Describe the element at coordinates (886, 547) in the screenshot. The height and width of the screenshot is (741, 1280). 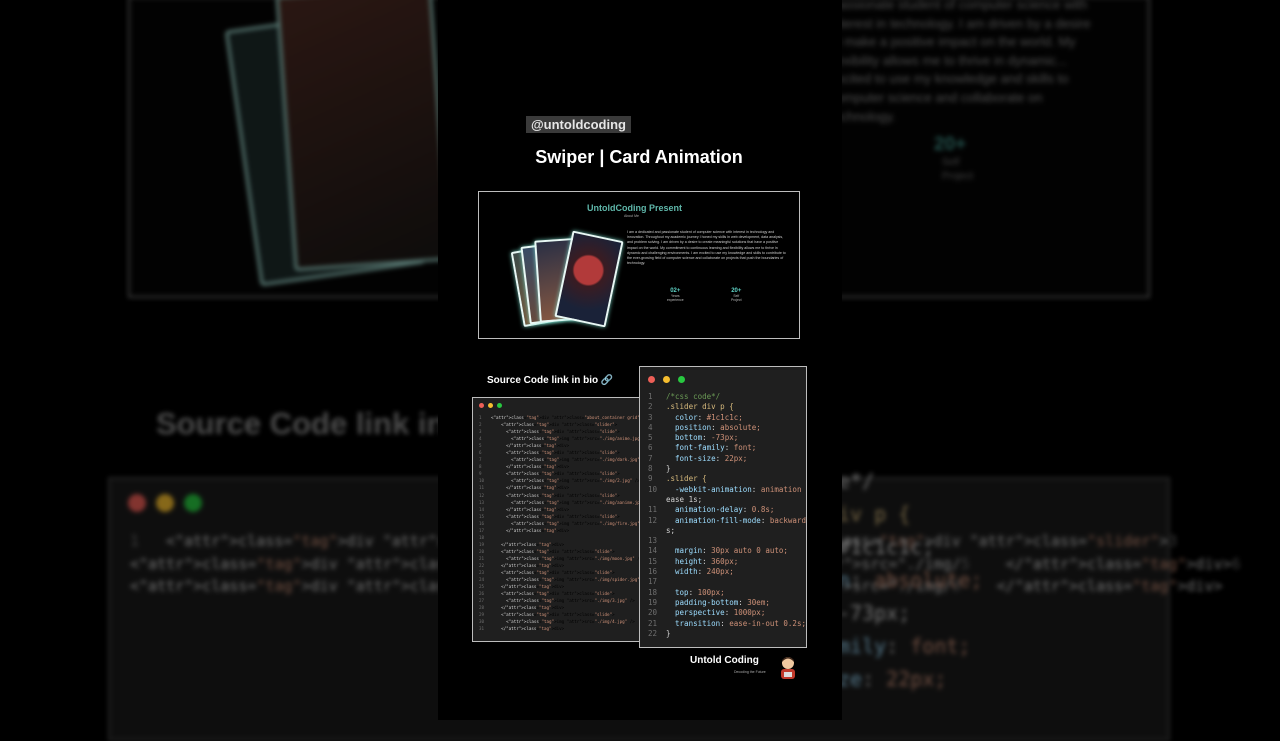
I see `code-line: #1c1c1c;` at that location.